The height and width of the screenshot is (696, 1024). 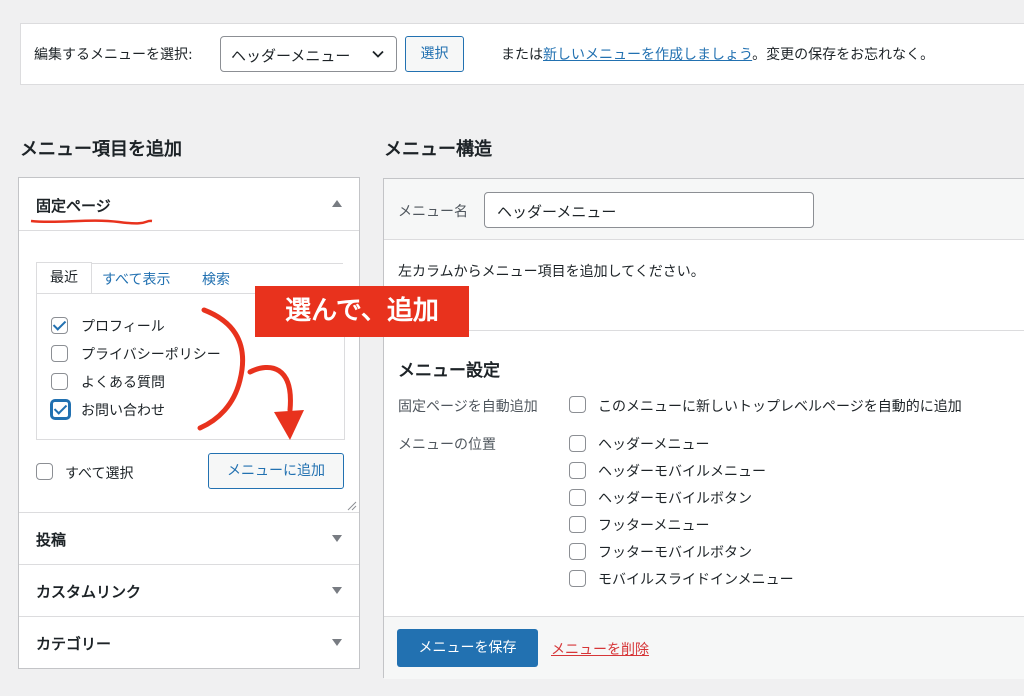 What do you see at coordinates (557, 212) in the screenshot?
I see `menu-name-value: ヘッダーメニュー` at bounding box center [557, 212].